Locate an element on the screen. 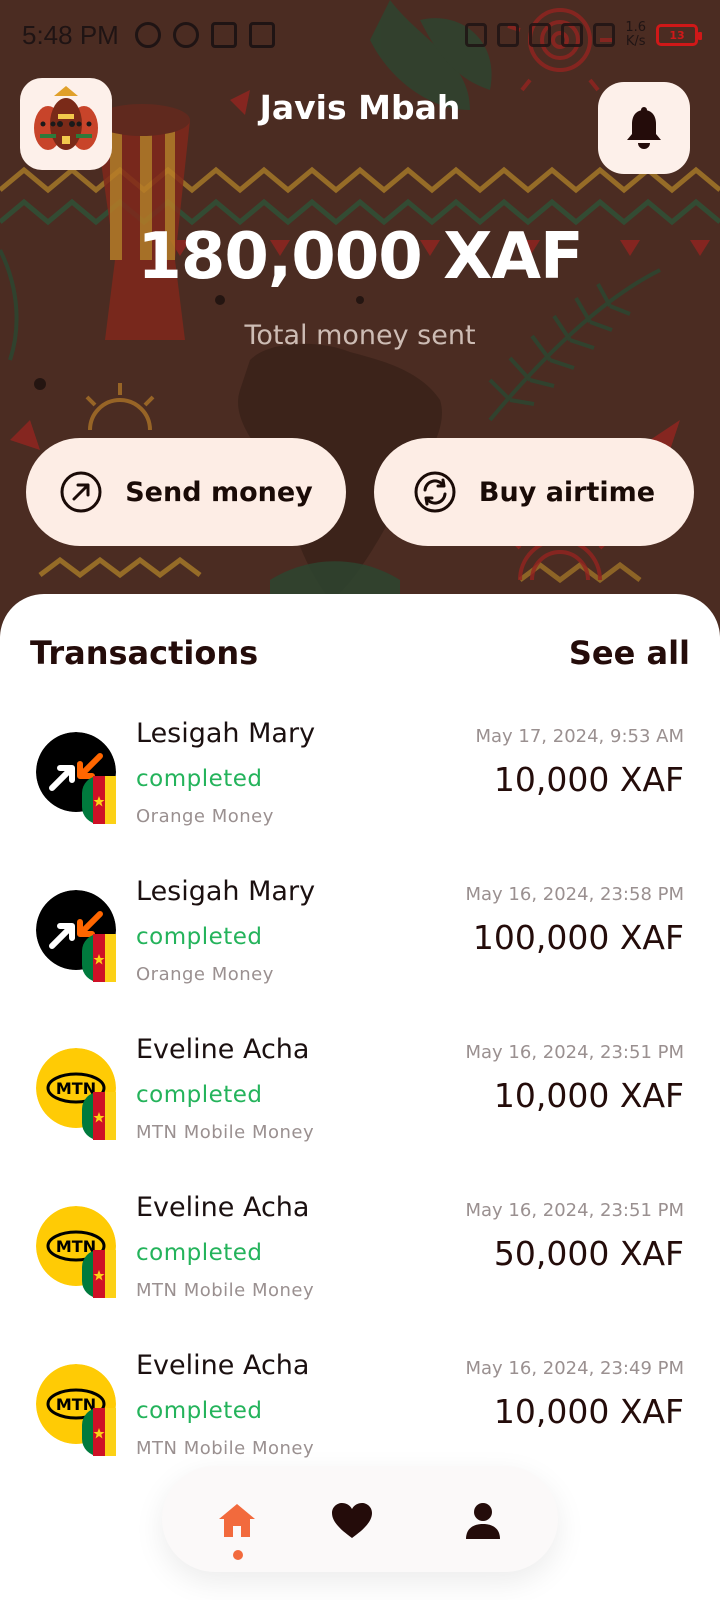 The image size is (720, 1600). transaction-amount: 50,000 XAF is located at coordinates (588, 1253).